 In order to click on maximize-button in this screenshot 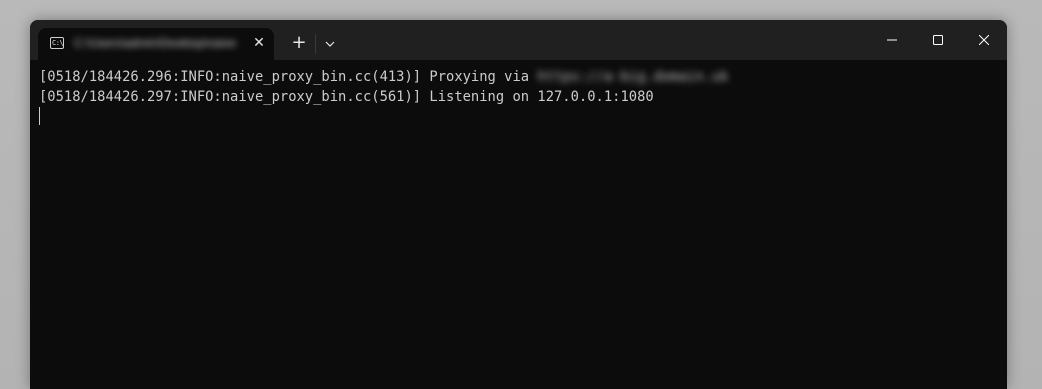, I will do `click(938, 40)`.